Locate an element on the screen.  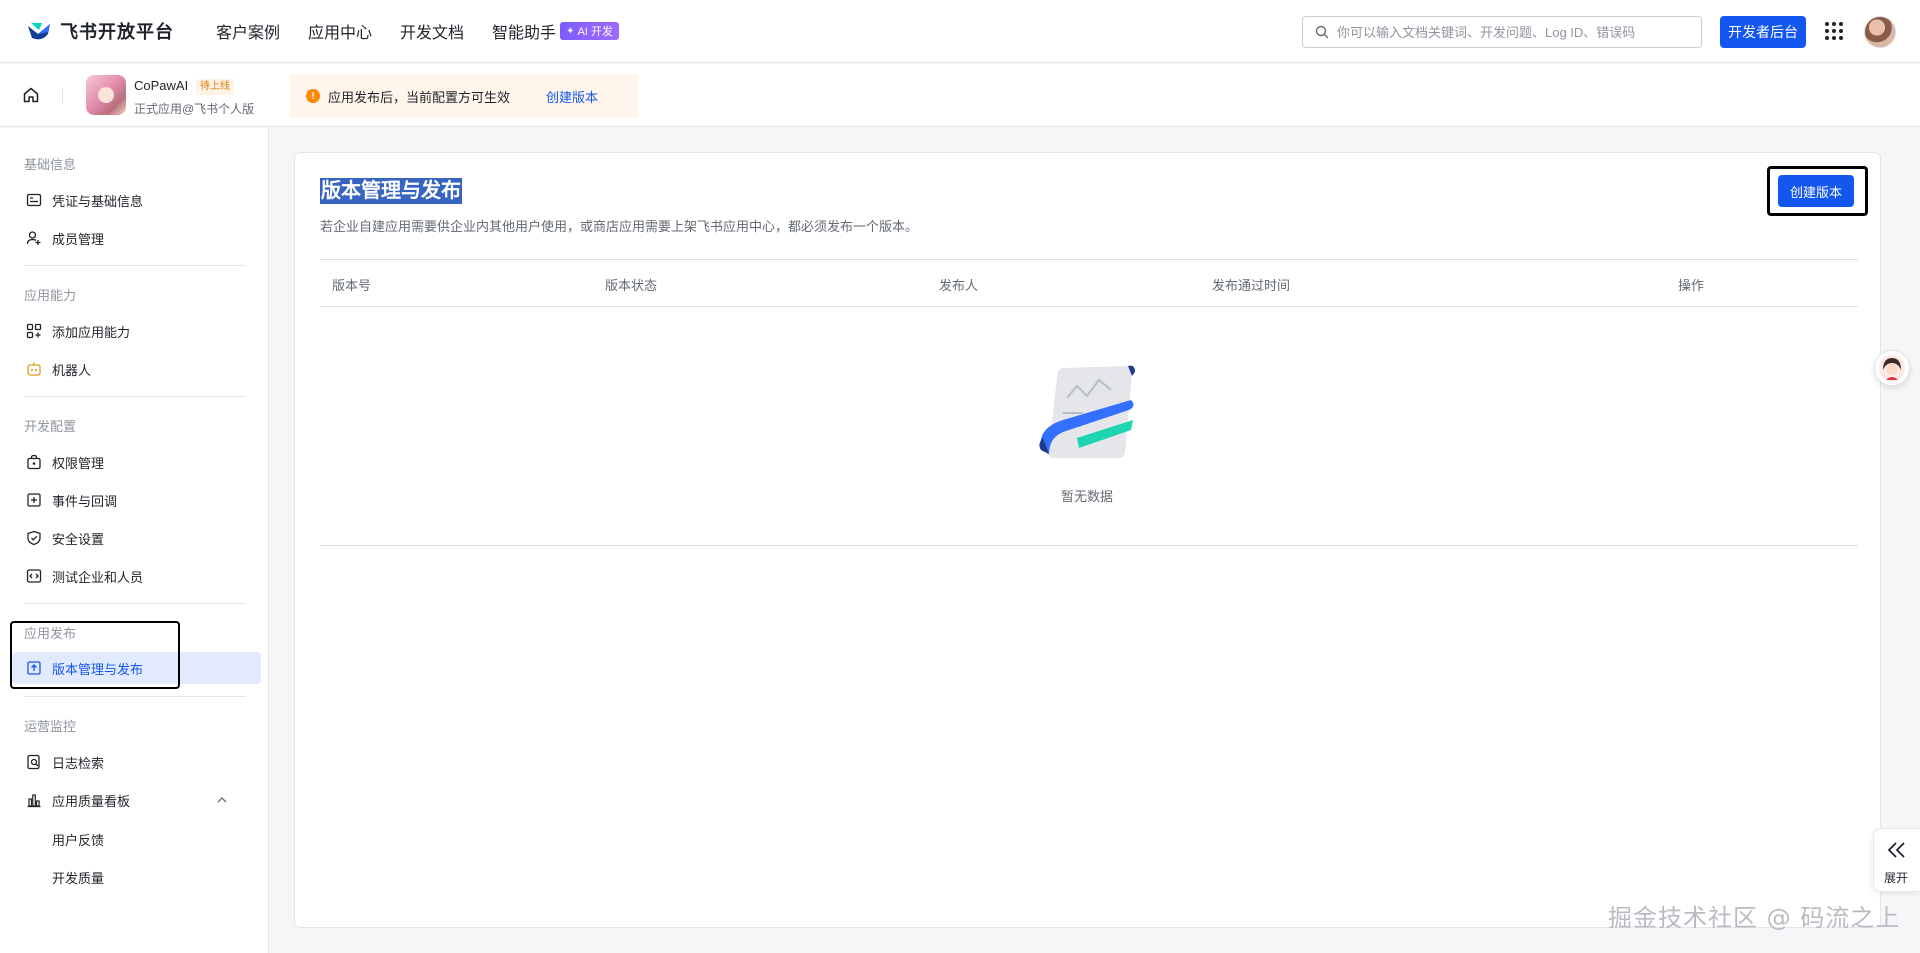
assistant-avatar-icon is located at coordinates (1892, 368).